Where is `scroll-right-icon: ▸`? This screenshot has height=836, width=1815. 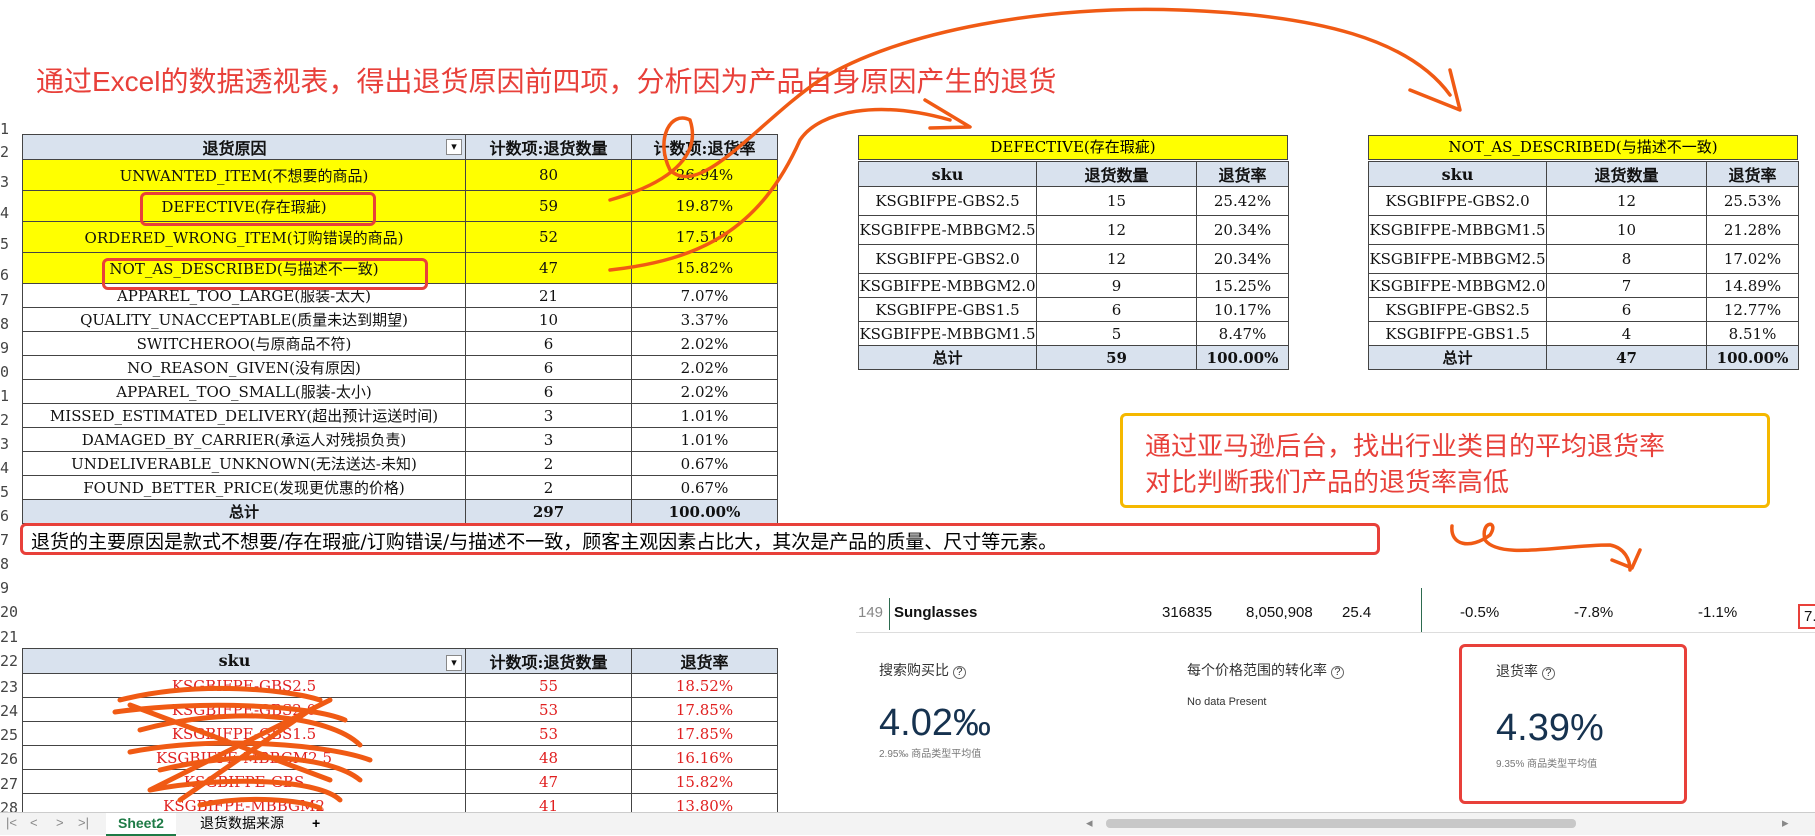
scroll-right-icon: ▸ is located at coordinates (1785, 823).